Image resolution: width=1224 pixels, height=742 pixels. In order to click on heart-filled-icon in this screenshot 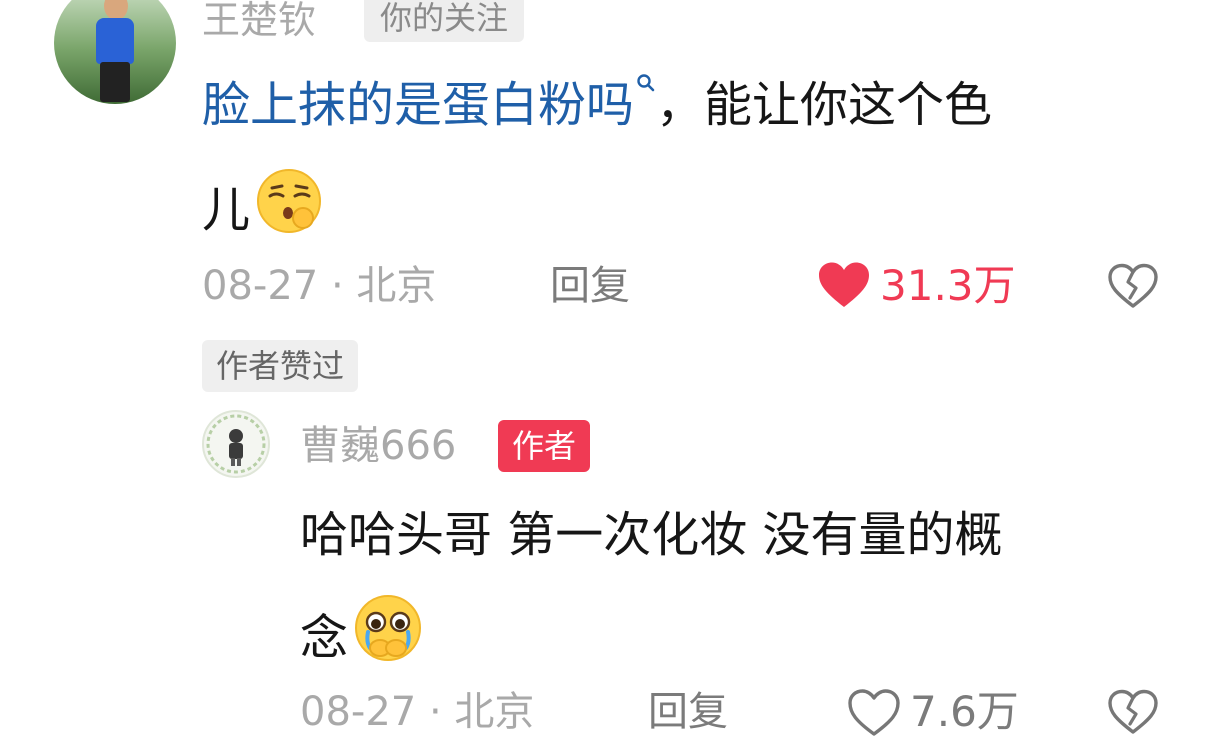, I will do `click(844, 285)`.